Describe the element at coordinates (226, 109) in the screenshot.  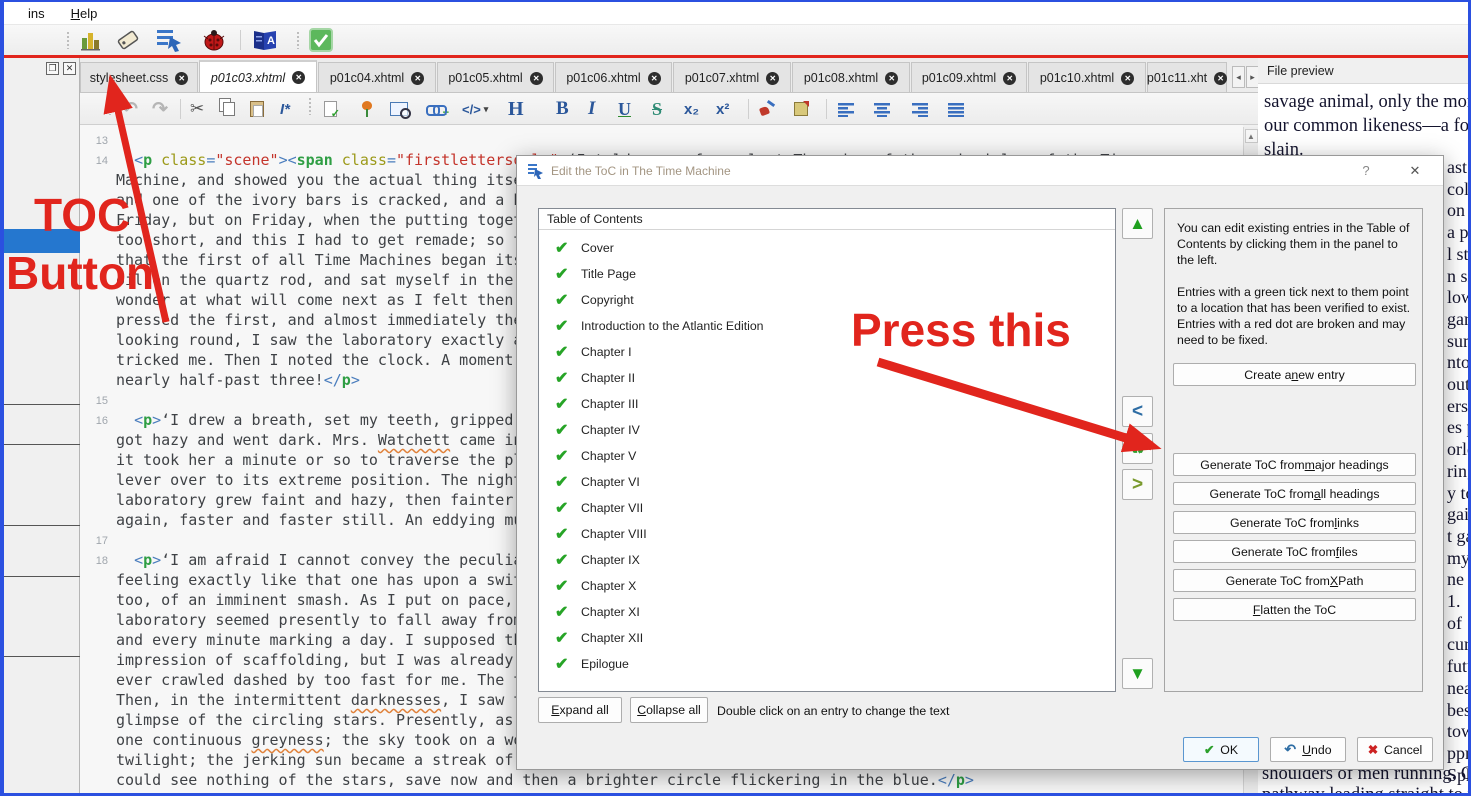
I see `copy-icon` at that location.